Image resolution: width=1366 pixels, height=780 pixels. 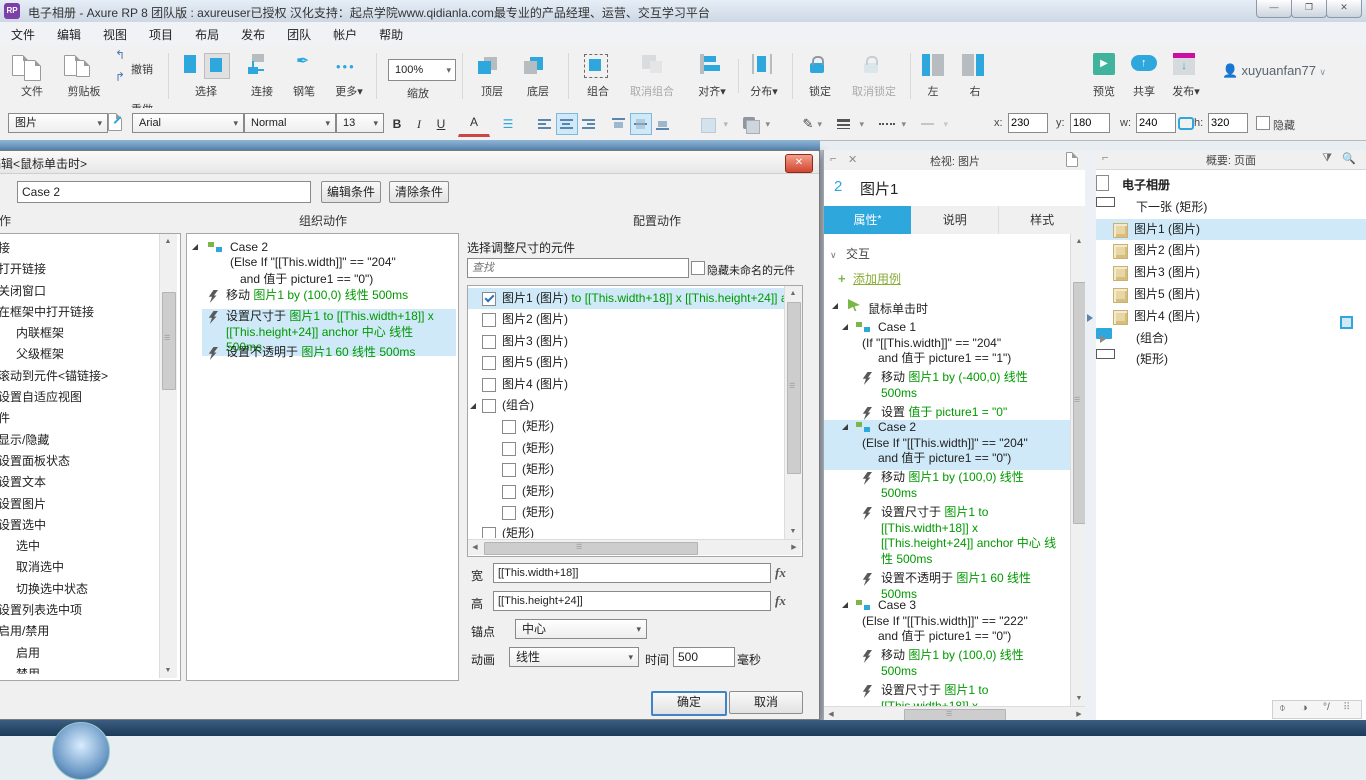 What do you see at coordinates (626, 319) in the screenshot?
I see `widget-list-item: 图片2 (图片)` at bounding box center [626, 319].